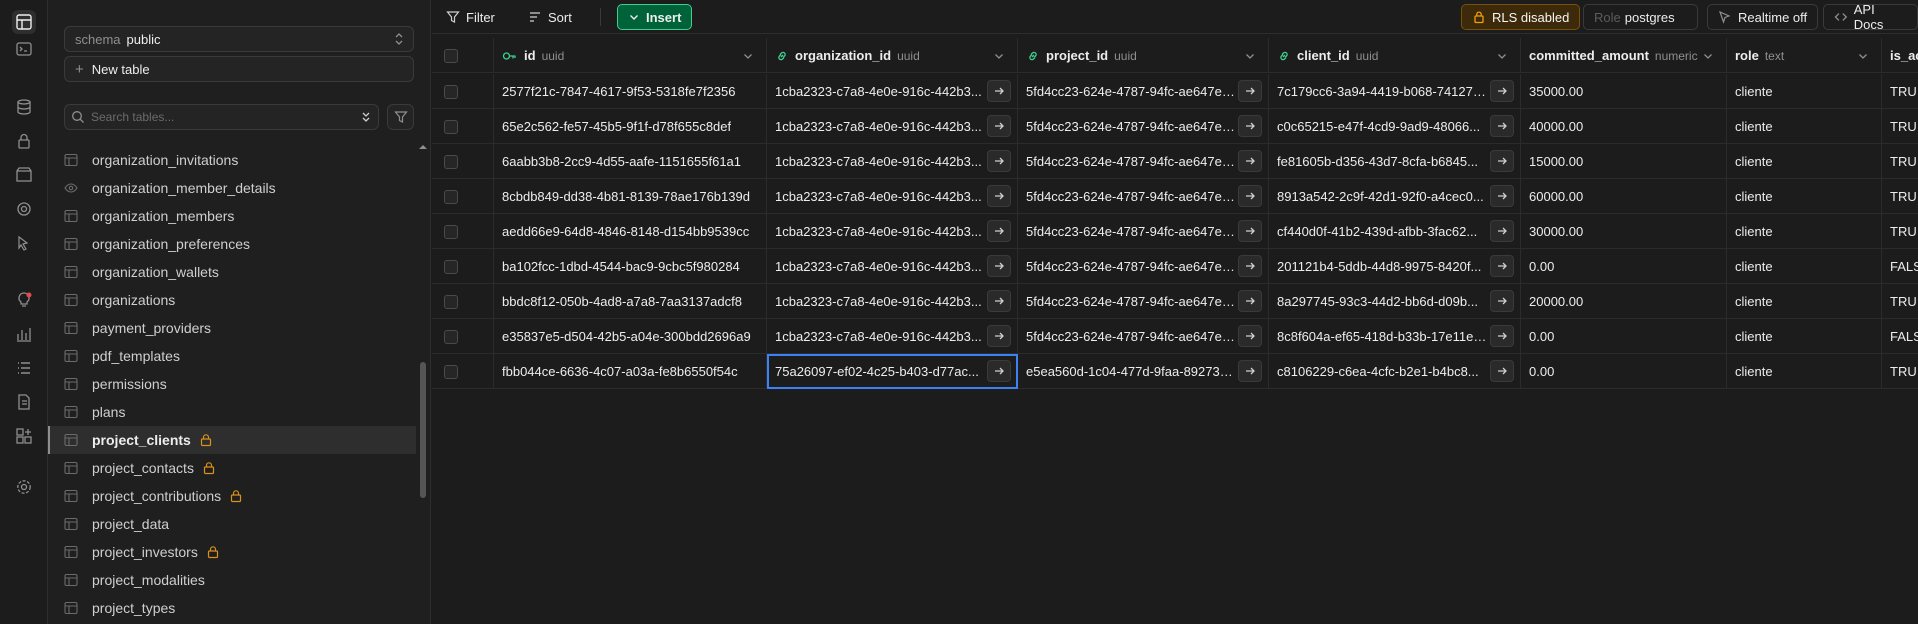 Image resolution: width=1918 pixels, height=624 pixels. Describe the element at coordinates (1395, 55) in the screenshot. I see `column-header: client_id uuid` at that location.